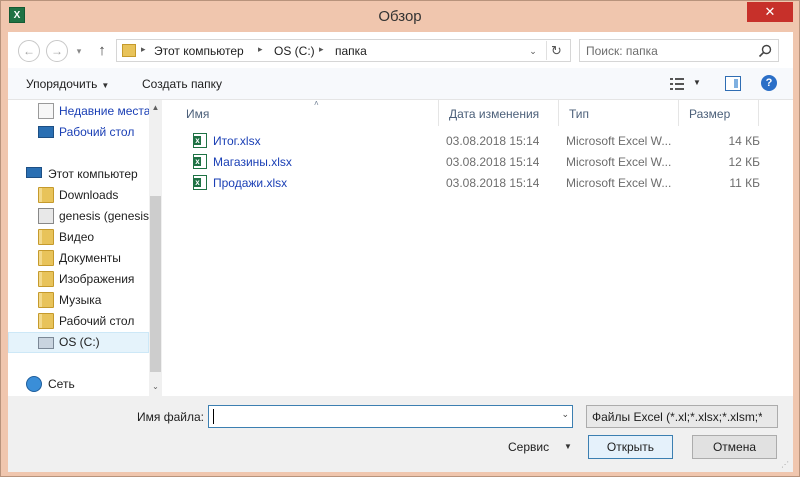 This screenshot has height=477, width=800. What do you see at coordinates (294, 51) in the screenshot?
I see `breadcrumb-drive: OS (C:)` at bounding box center [294, 51].